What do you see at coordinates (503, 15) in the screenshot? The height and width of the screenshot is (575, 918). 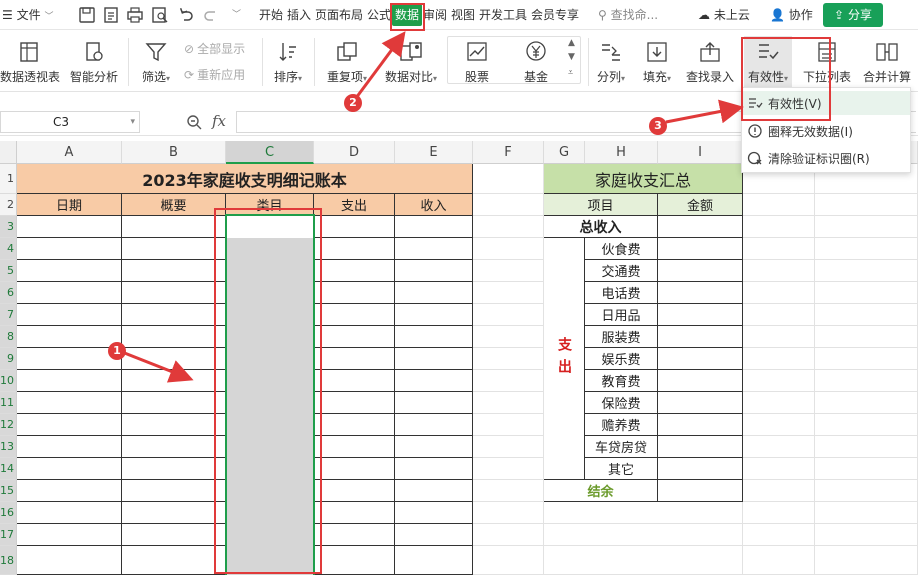 I see `tab-developer: 开发工具` at bounding box center [503, 15].